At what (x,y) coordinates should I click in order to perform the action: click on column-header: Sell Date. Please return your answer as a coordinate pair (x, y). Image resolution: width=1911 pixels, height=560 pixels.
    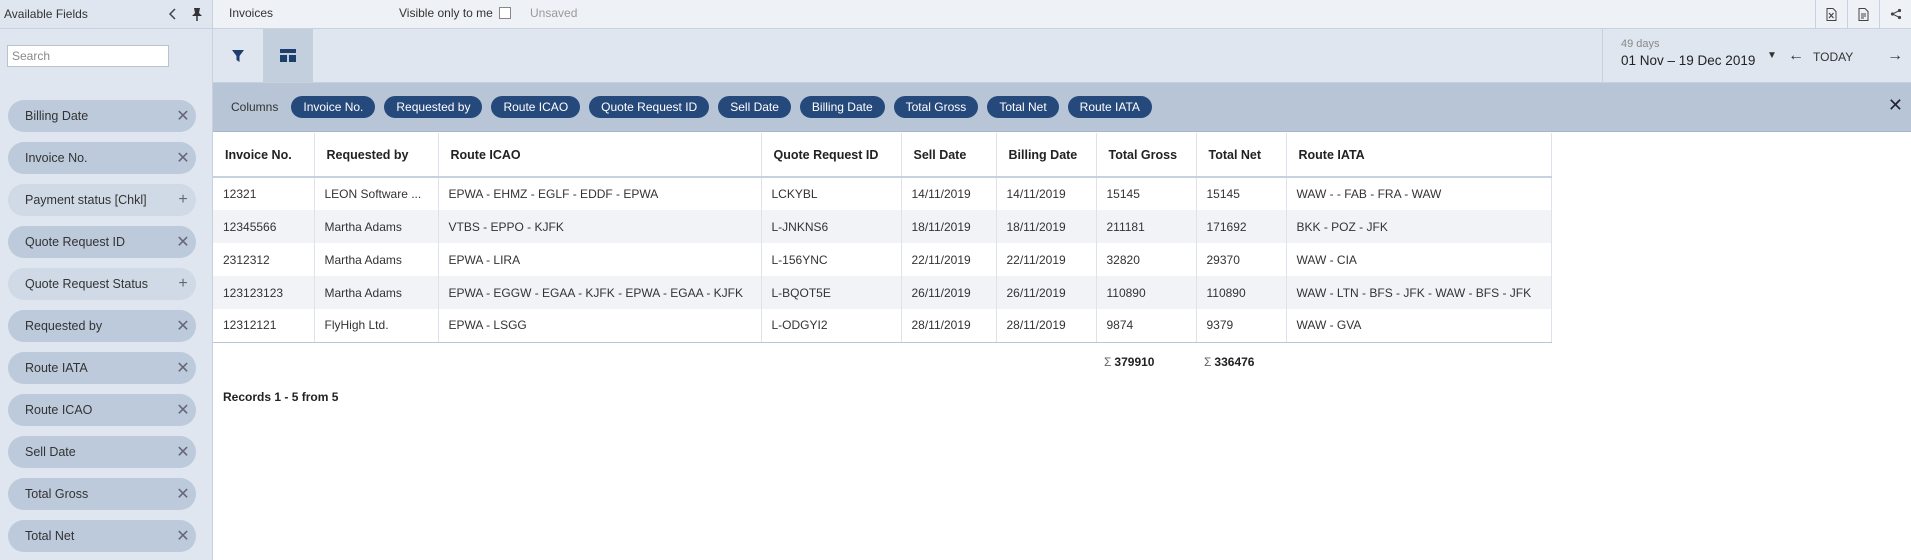
    Looking at the image, I should click on (949, 155).